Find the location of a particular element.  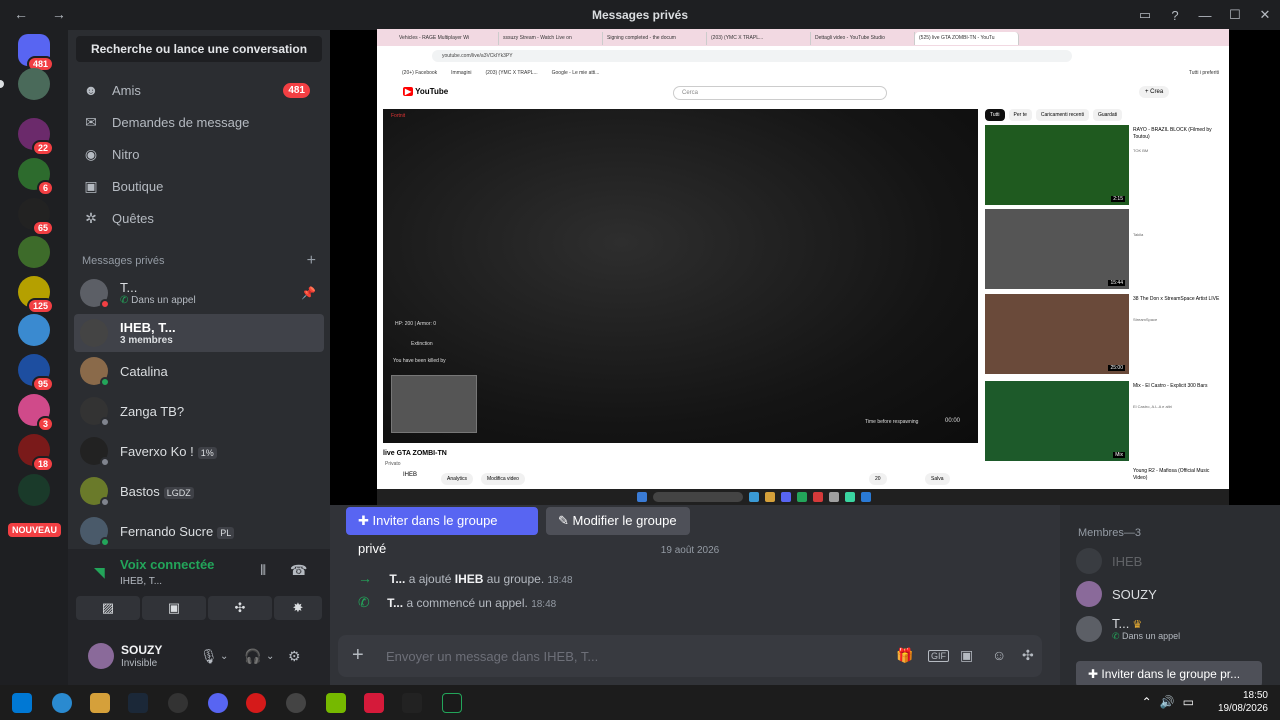

dm-item-selected: IHEB, T... 3 membres is located at coordinates (199, 333).